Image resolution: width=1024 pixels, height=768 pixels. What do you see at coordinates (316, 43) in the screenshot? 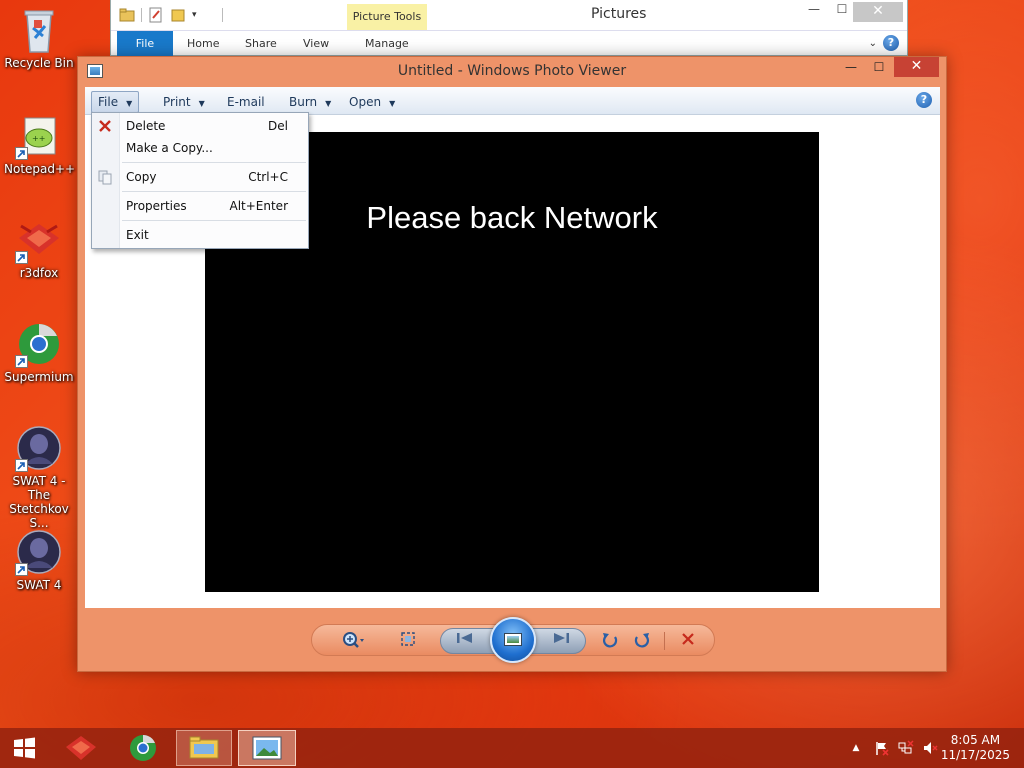
I see `tab-view: View` at bounding box center [316, 43].